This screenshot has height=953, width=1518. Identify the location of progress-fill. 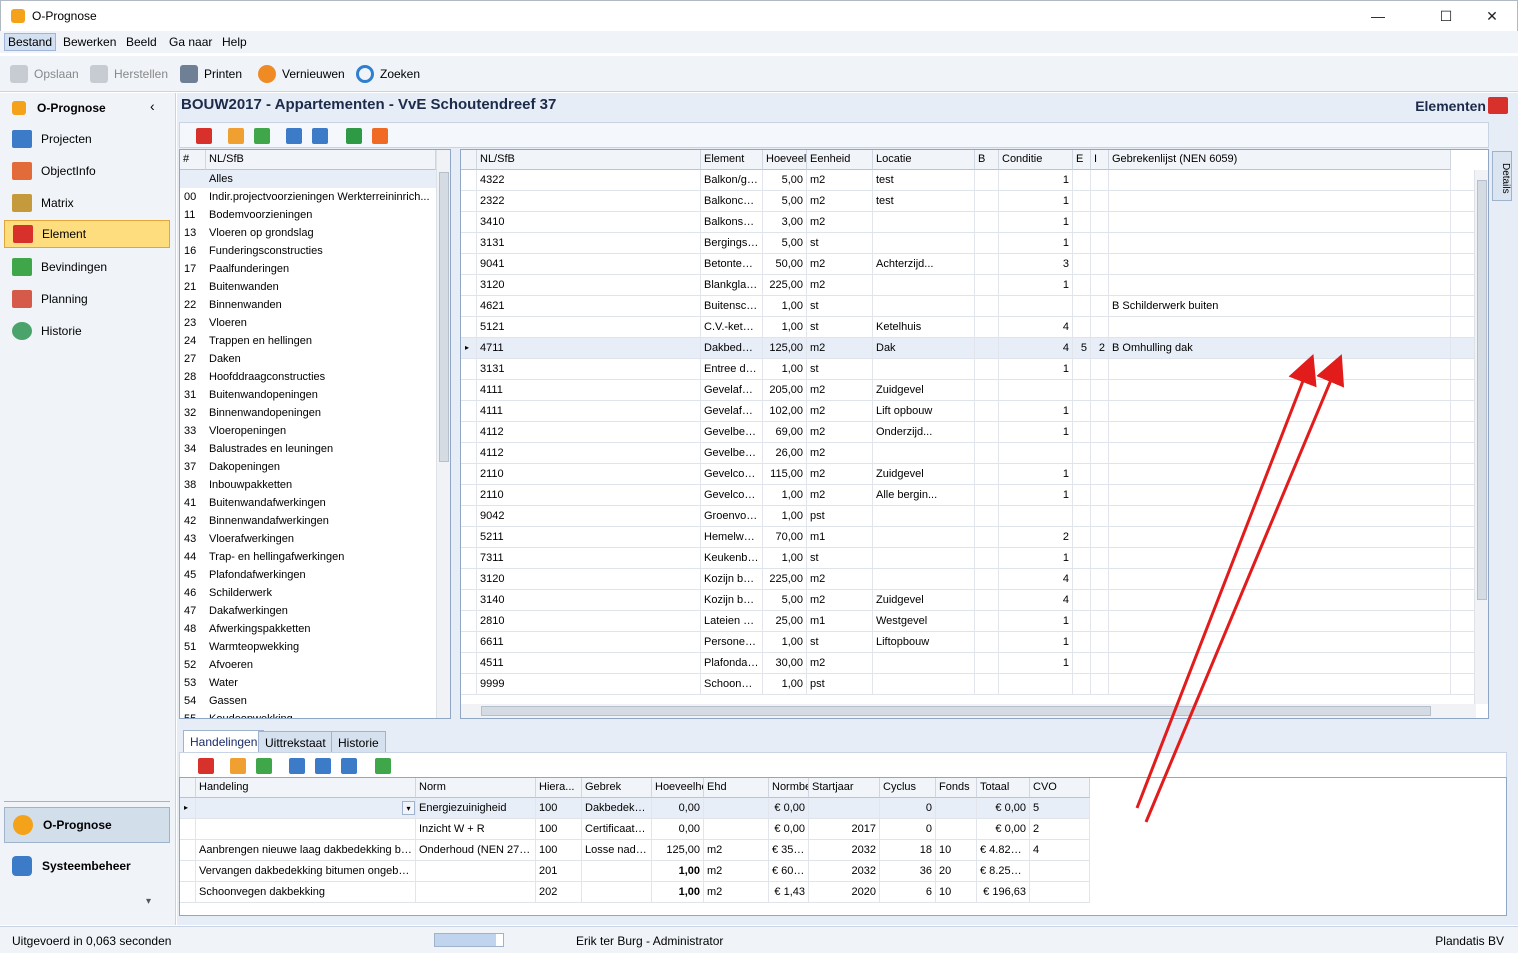
(466, 940).